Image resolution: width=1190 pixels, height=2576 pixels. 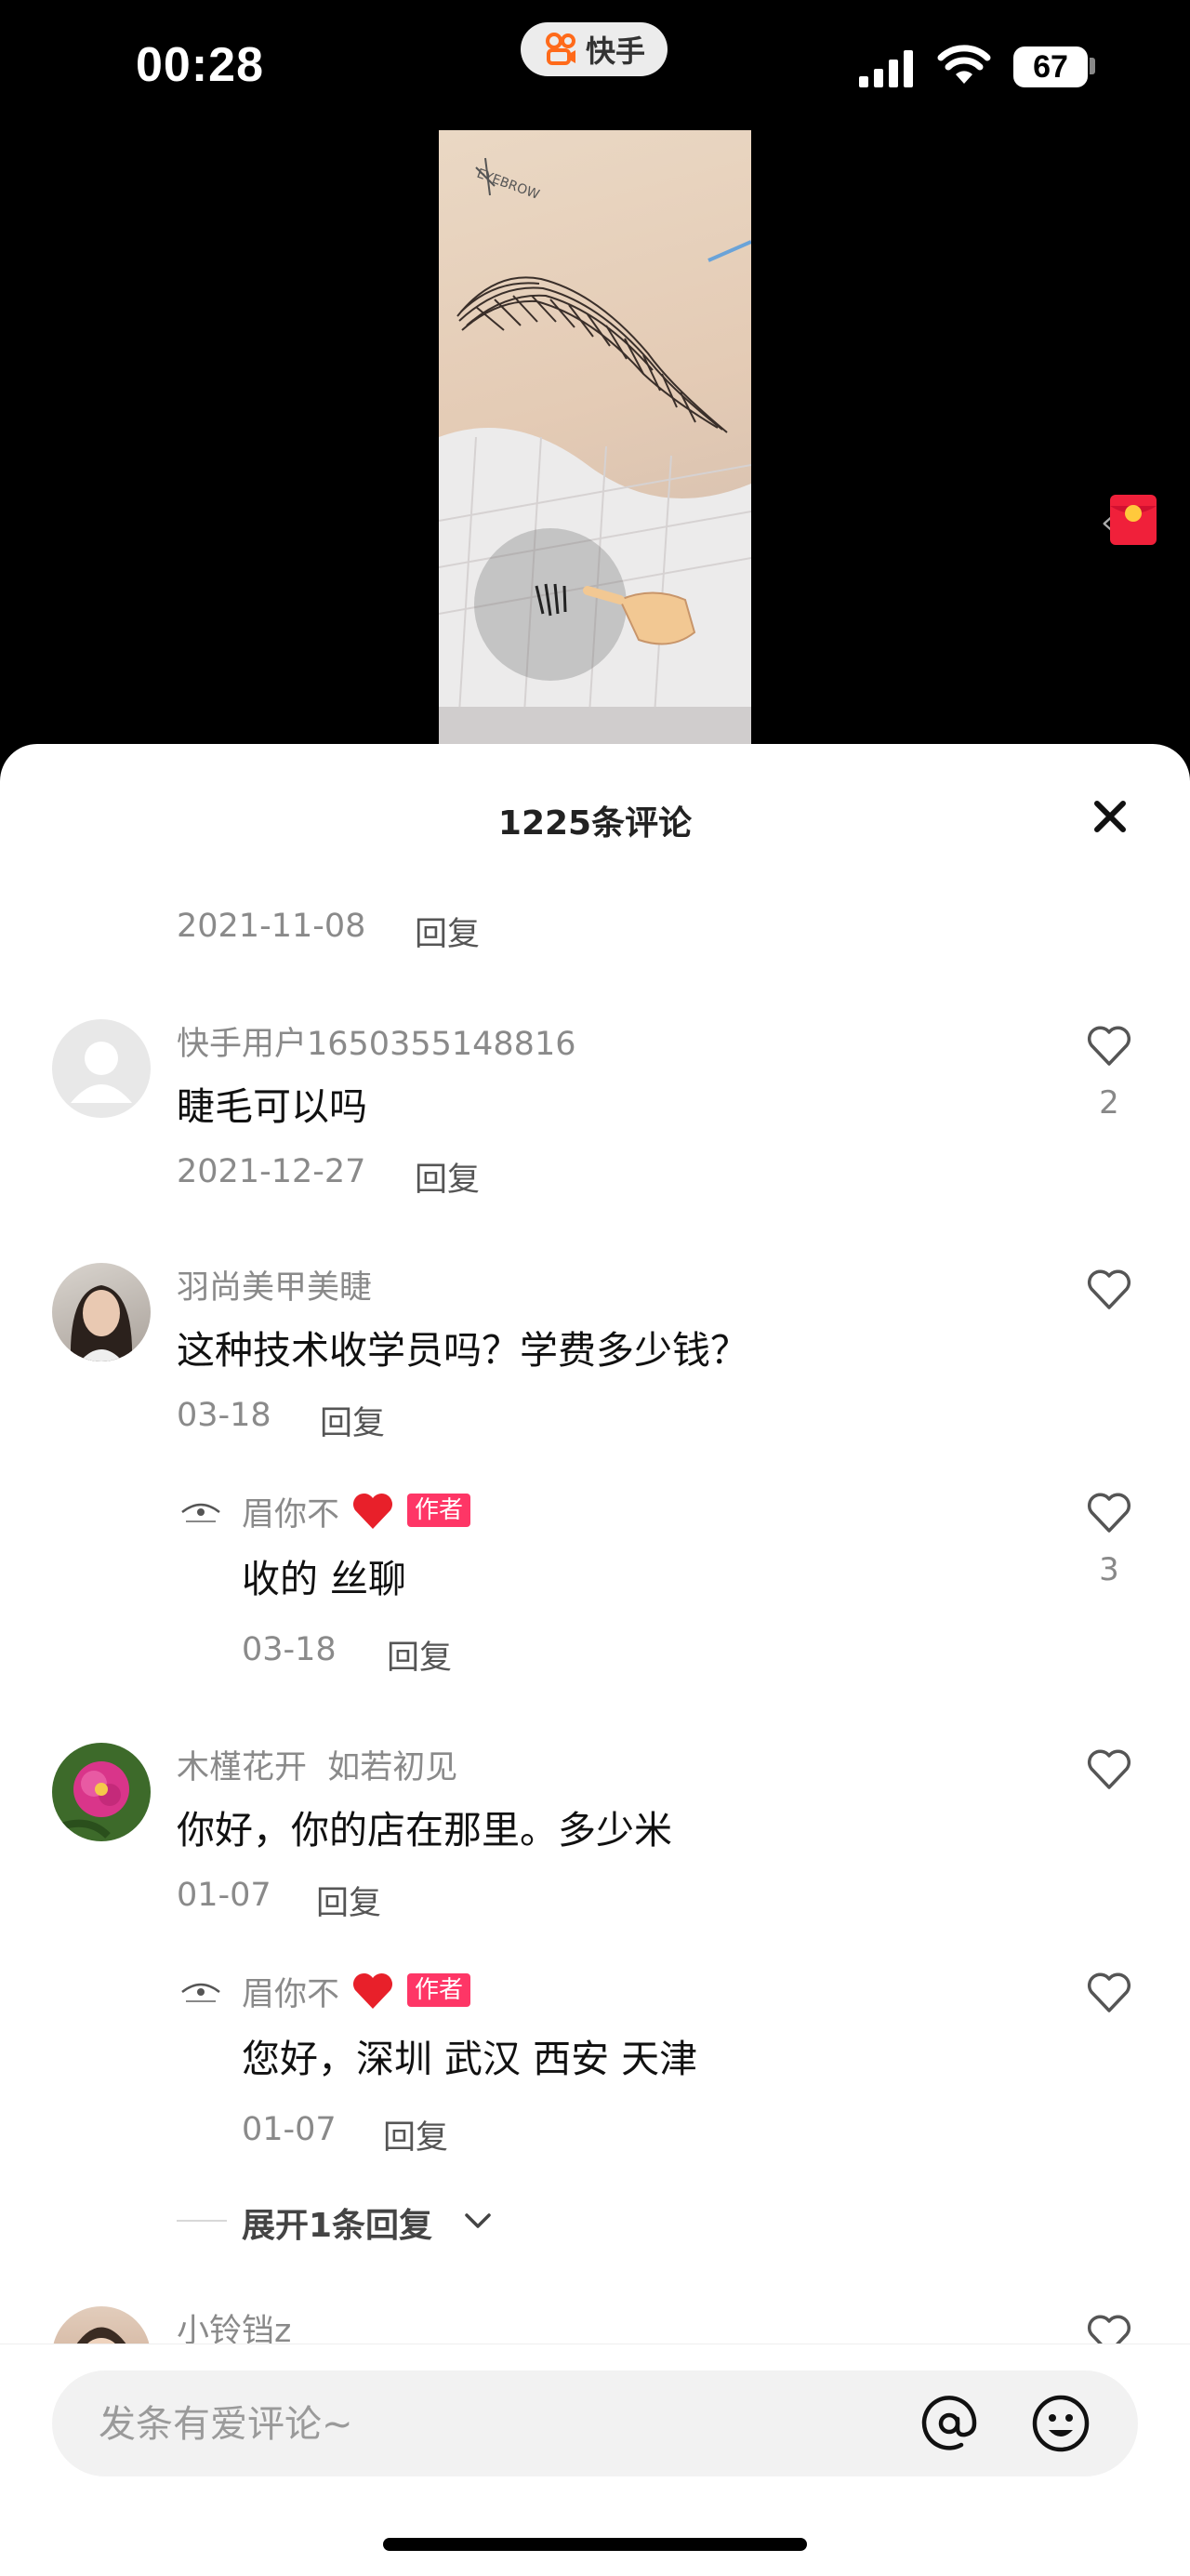 I want to click on comment-date: 2021-12-27, so click(x=271, y=1171).